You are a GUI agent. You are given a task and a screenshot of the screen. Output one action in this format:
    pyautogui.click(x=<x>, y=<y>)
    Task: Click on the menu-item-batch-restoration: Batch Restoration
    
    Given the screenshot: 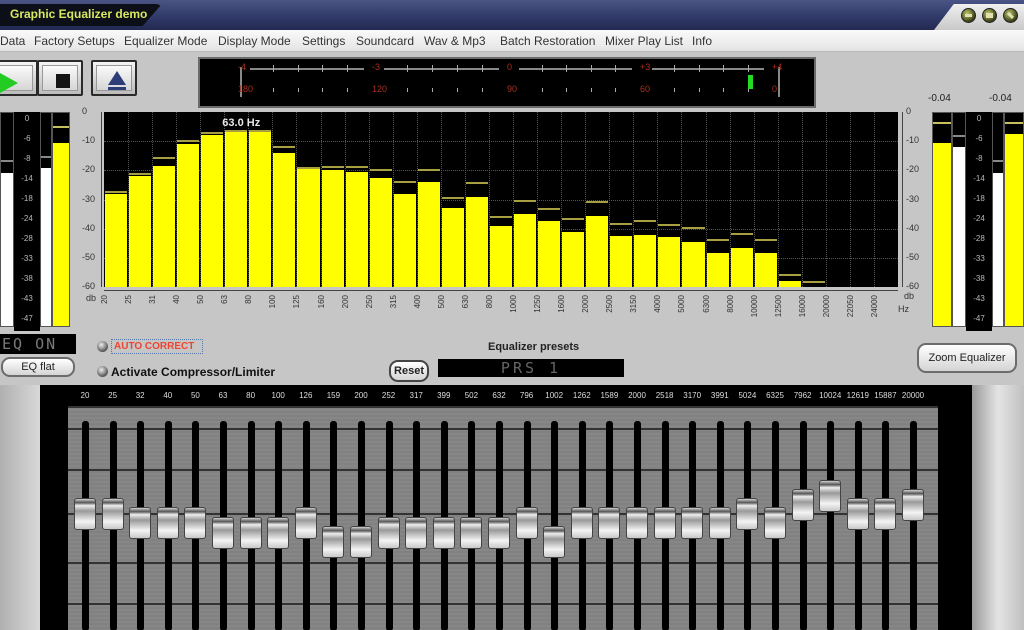 What is the action you would take?
    pyautogui.click(x=547, y=41)
    